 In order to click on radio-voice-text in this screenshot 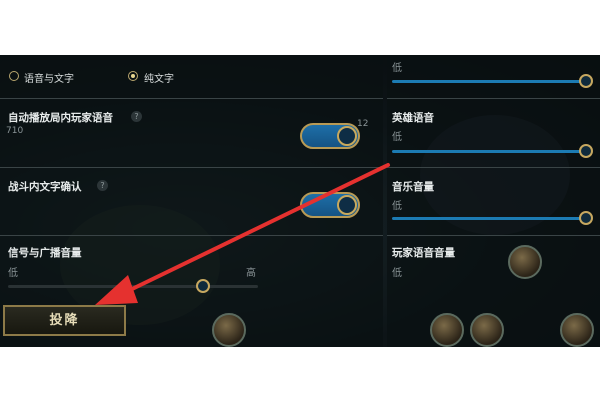, I will do `click(14, 76)`.